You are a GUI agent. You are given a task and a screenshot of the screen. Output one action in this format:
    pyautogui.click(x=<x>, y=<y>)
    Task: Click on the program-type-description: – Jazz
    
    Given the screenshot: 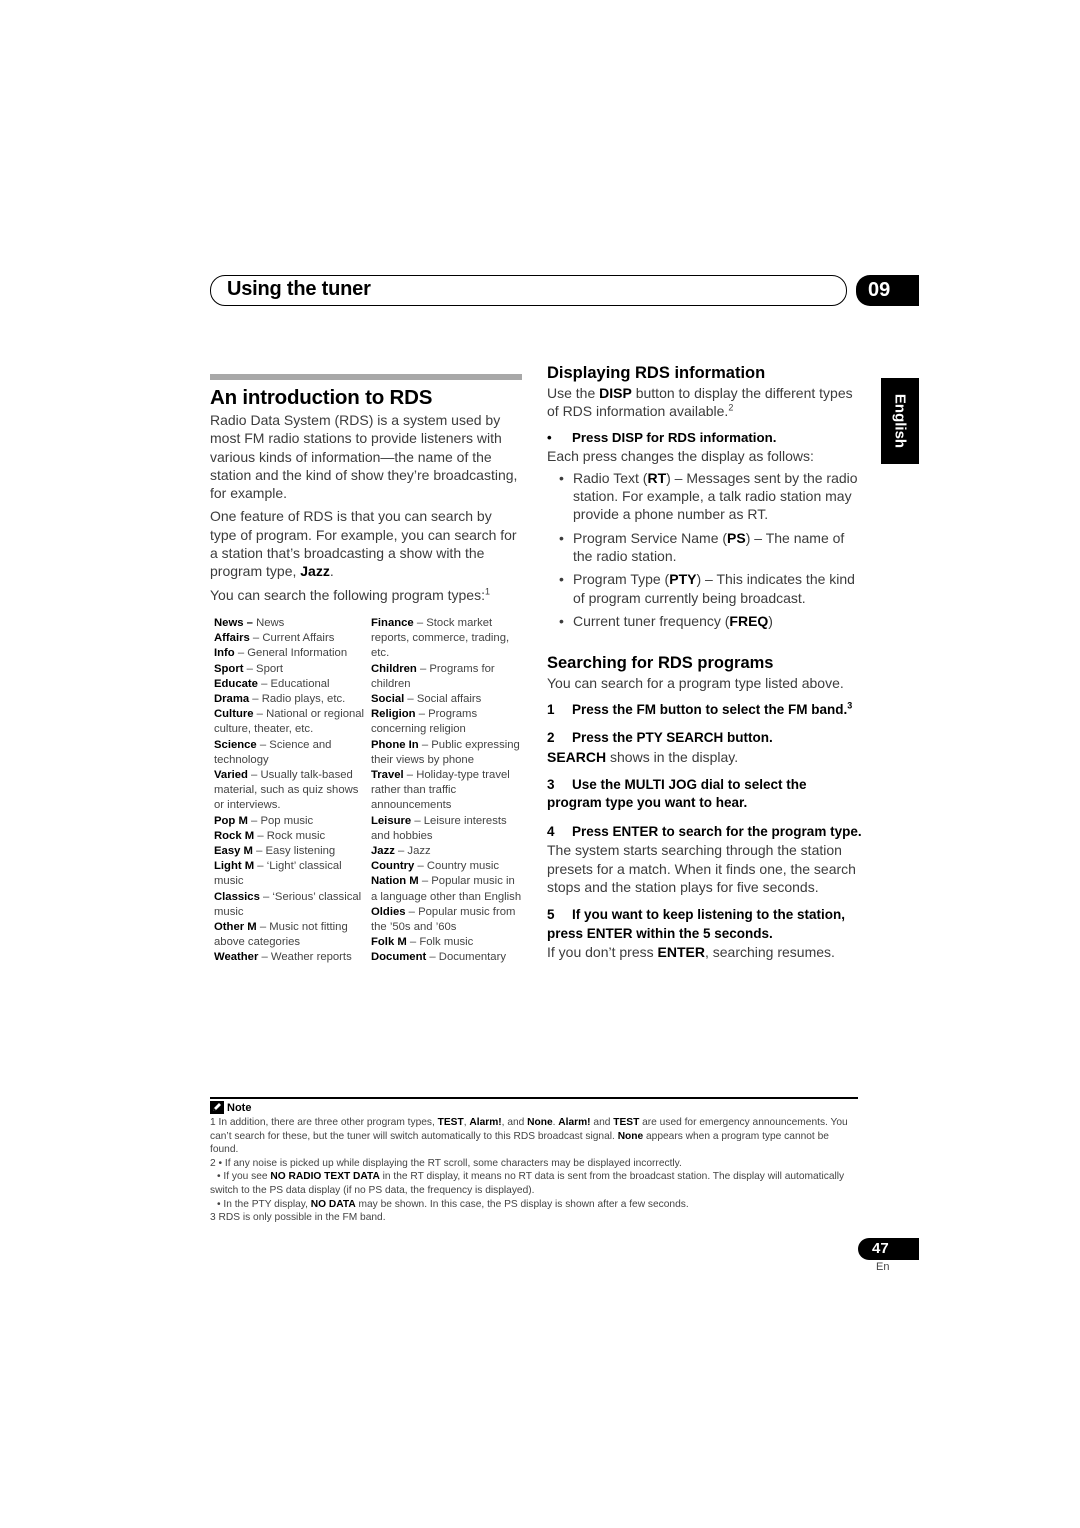 What is the action you would take?
    pyautogui.click(x=412, y=851)
    